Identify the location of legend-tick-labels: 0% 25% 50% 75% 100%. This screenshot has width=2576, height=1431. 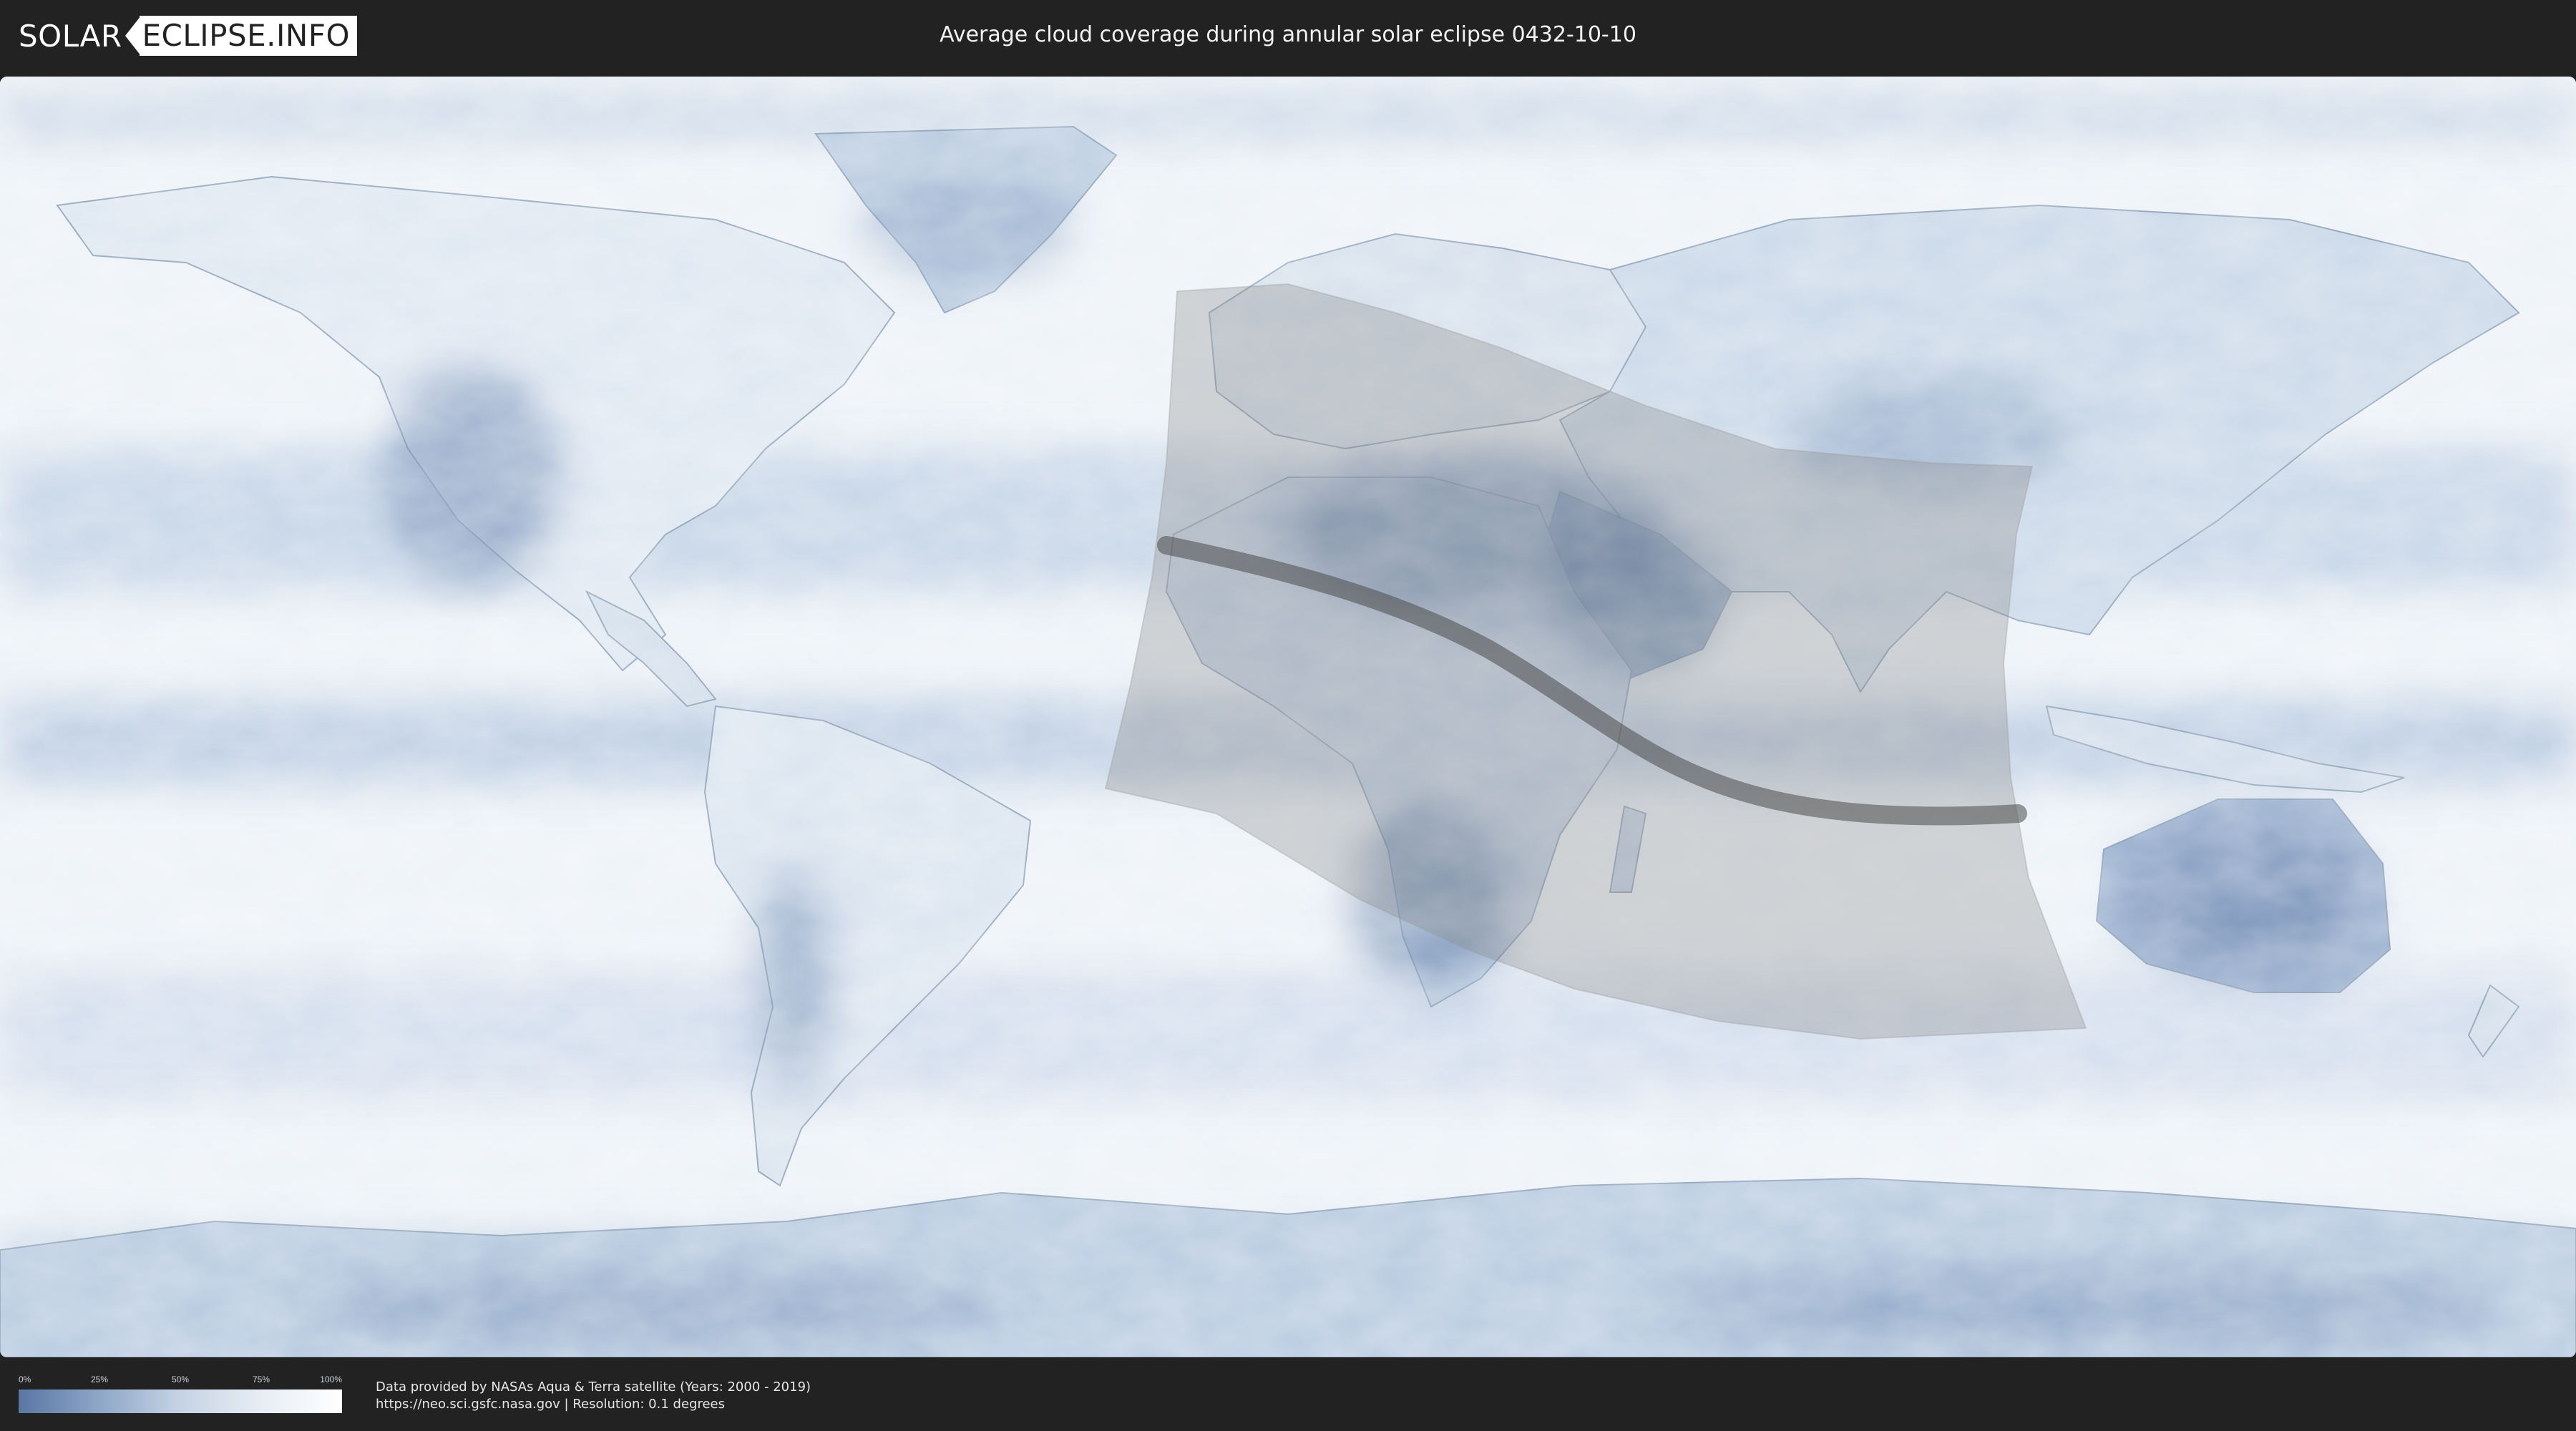
(180, 1380).